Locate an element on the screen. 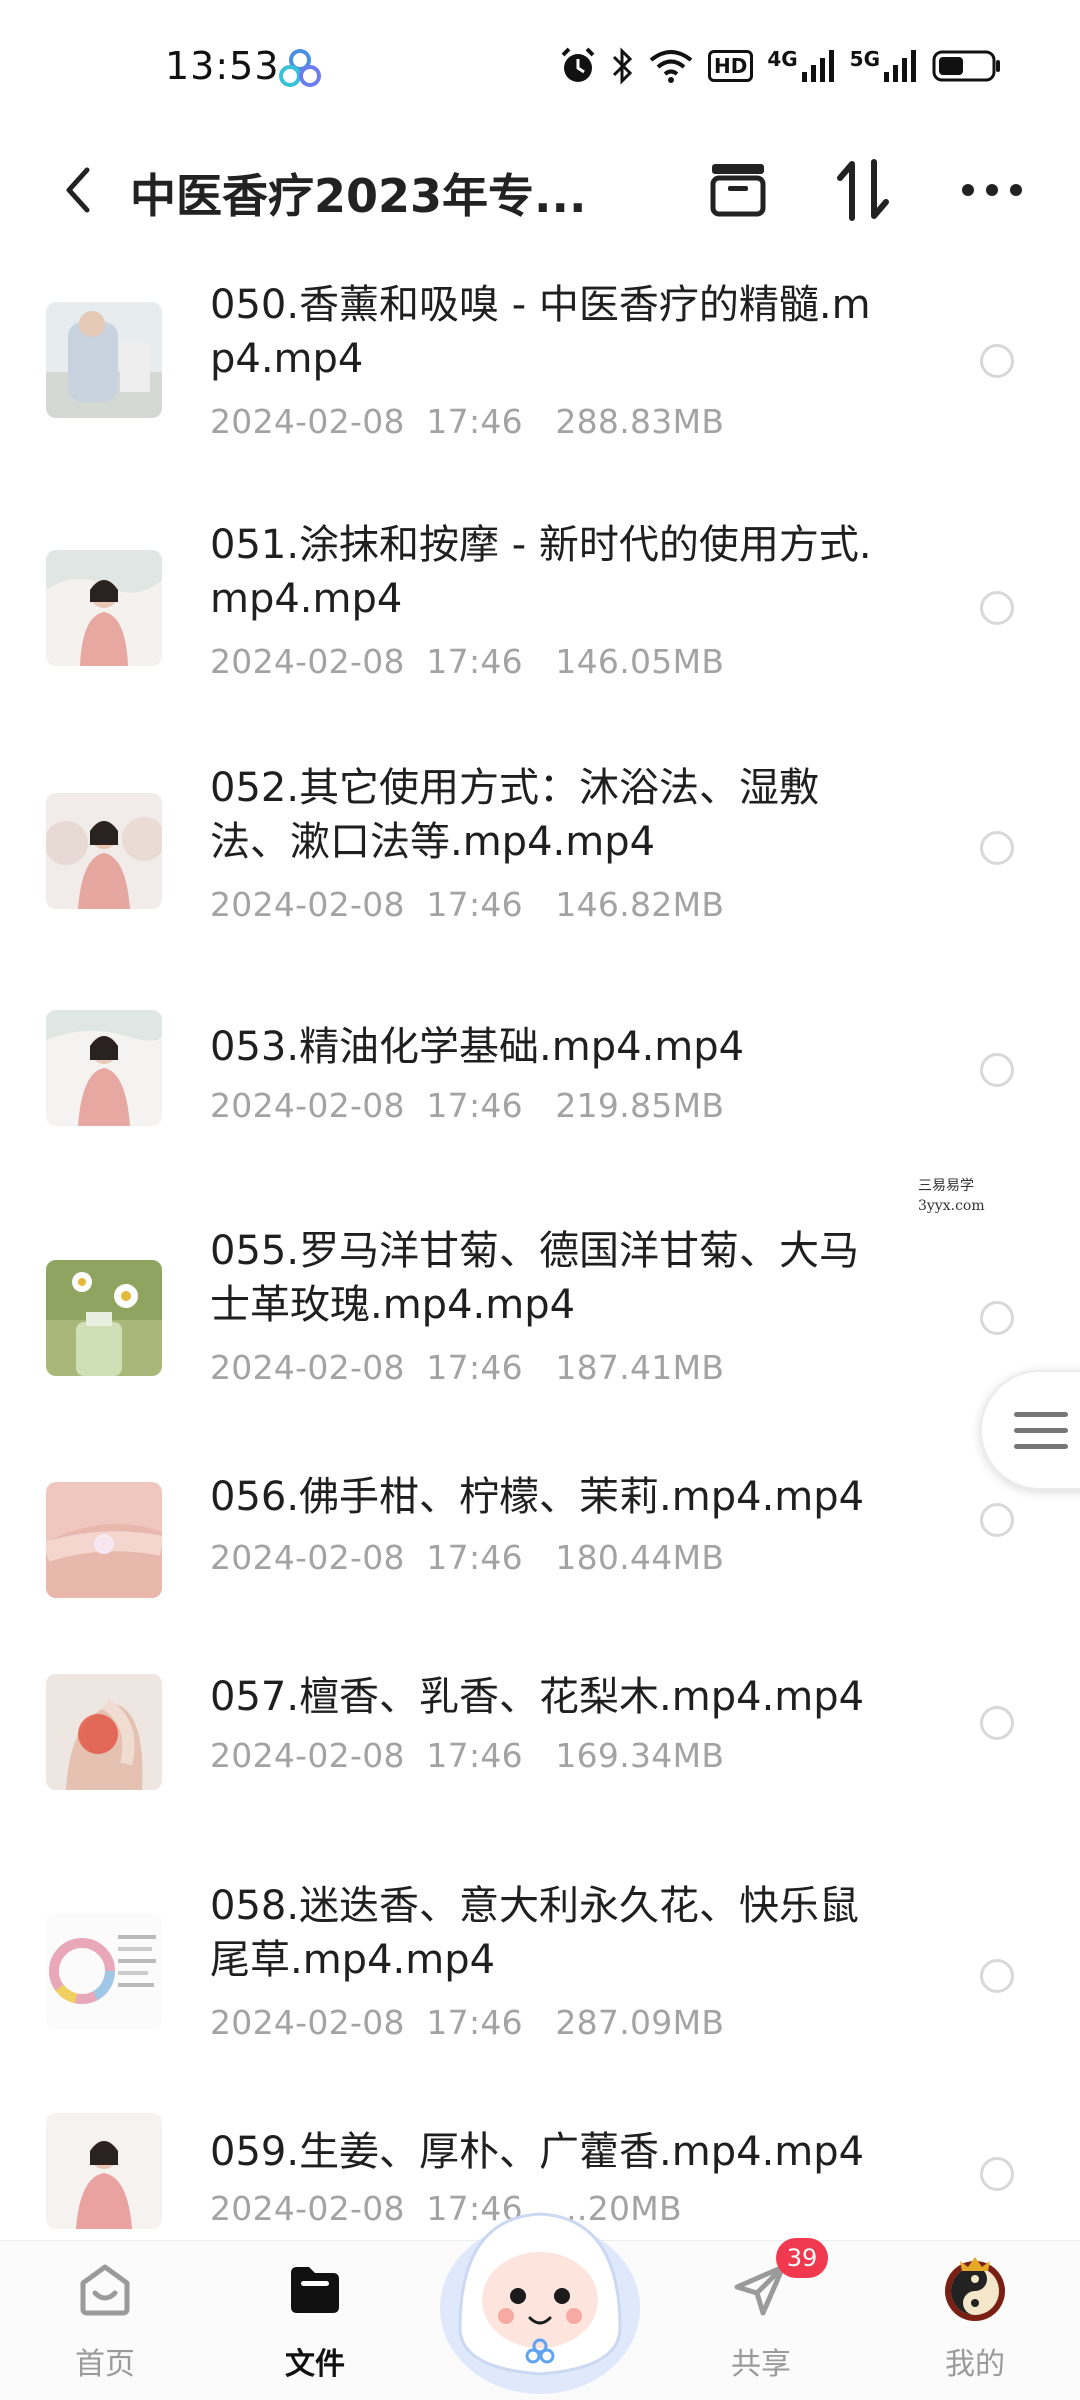 Image resolution: width=1080 pixels, height=2400 pixels. file-meta: 2024-02-08 17:46 146.82MB is located at coordinates (467, 904).